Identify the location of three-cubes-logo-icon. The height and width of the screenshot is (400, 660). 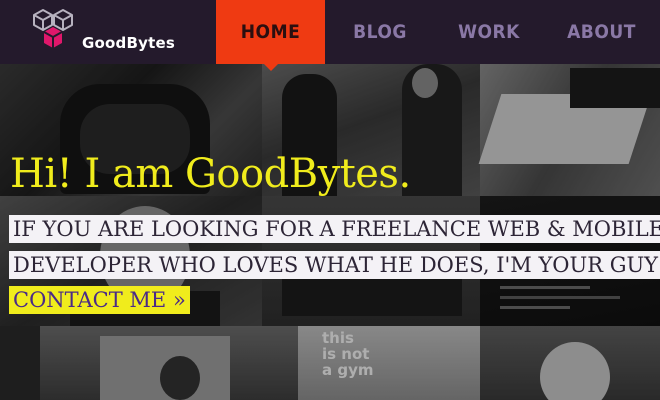
(53, 28).